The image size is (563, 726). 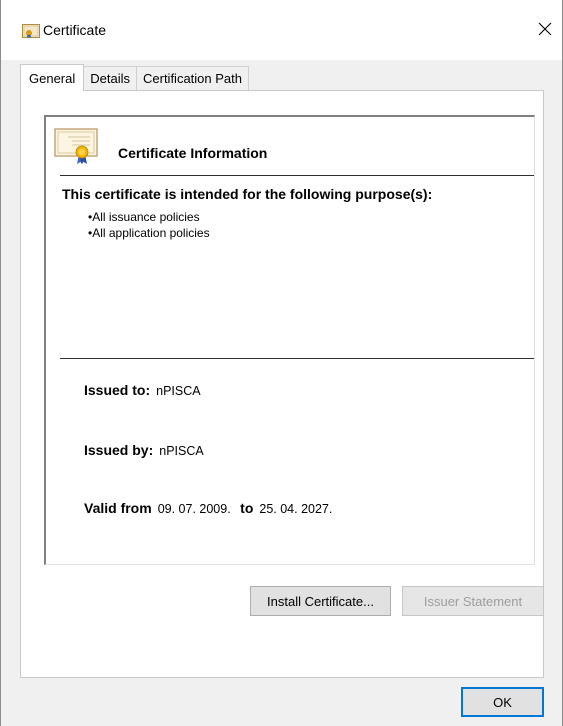 I want to click on valid-period-row: Valid from 09. 07. 2009. to 25. 04. 2027., so click(x=208, y=508).